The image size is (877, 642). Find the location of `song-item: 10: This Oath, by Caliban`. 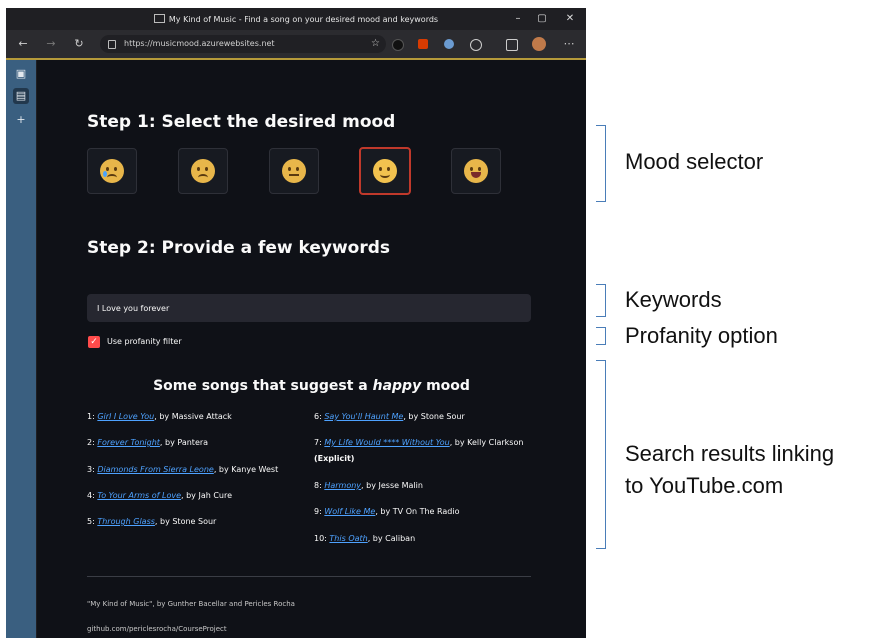

song-item: 10: This Oath, by Caliban is located at coordinates (365, 538).